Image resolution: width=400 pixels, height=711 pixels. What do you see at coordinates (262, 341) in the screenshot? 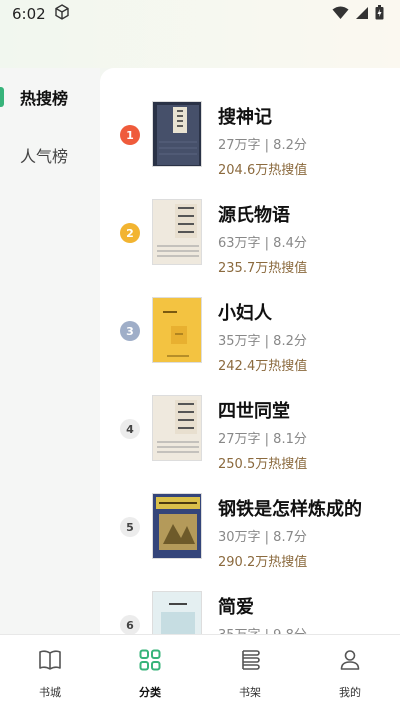
I see `book-meta: 35万字 | 8.2分` at bounding box center [262, 341].